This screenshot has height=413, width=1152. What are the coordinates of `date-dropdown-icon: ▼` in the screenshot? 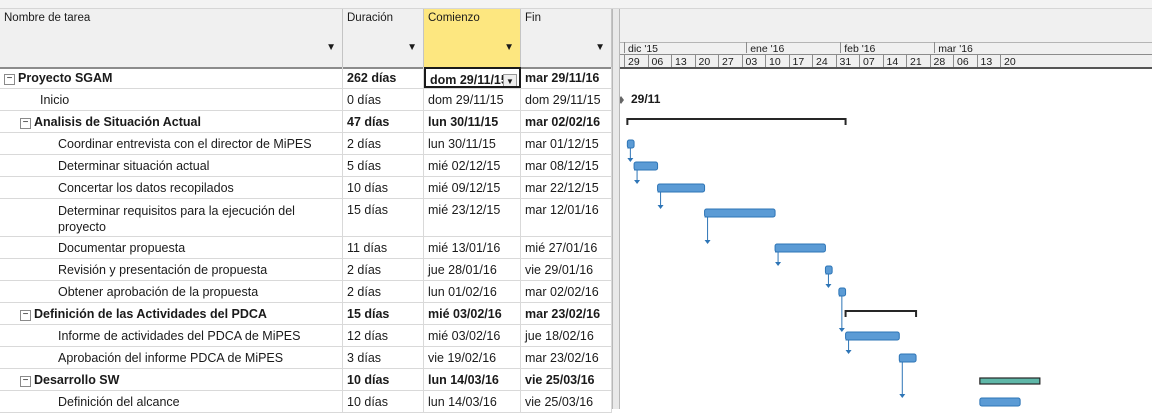 It's located at (510, 80).